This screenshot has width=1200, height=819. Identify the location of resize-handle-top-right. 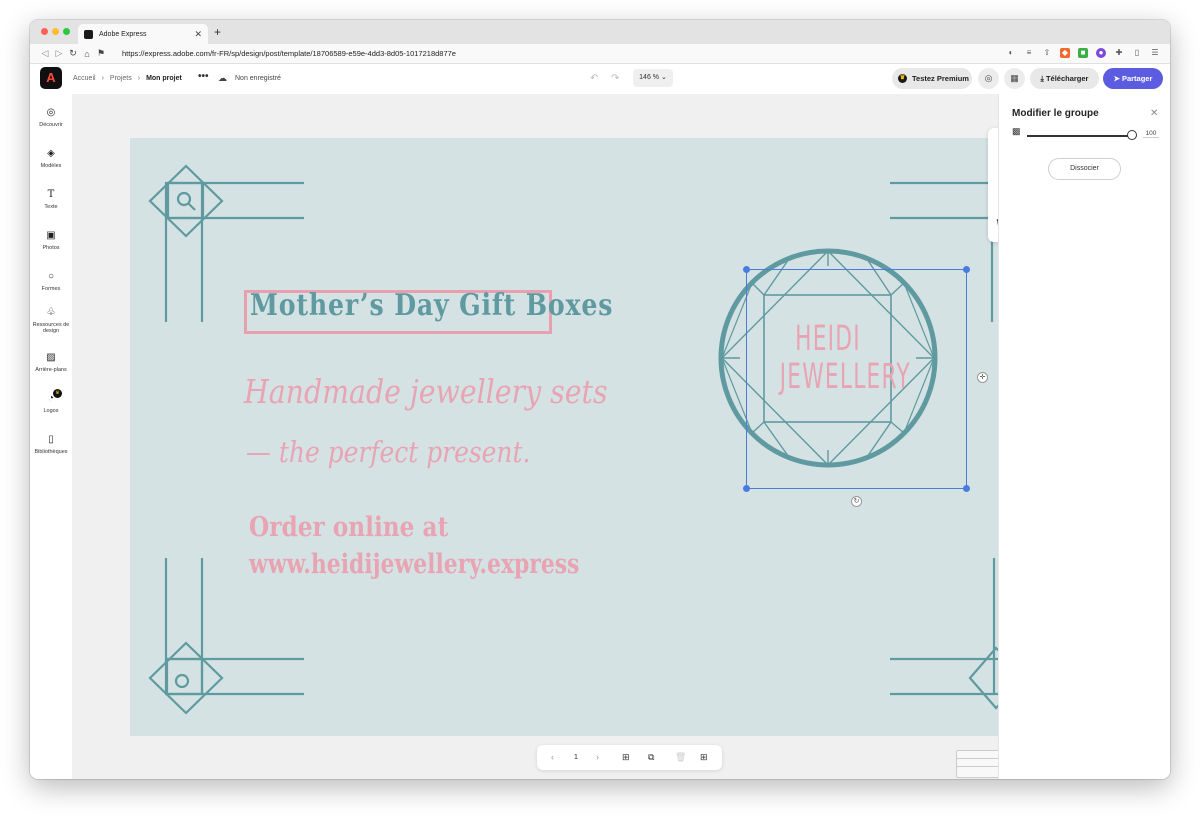
(966, 269).